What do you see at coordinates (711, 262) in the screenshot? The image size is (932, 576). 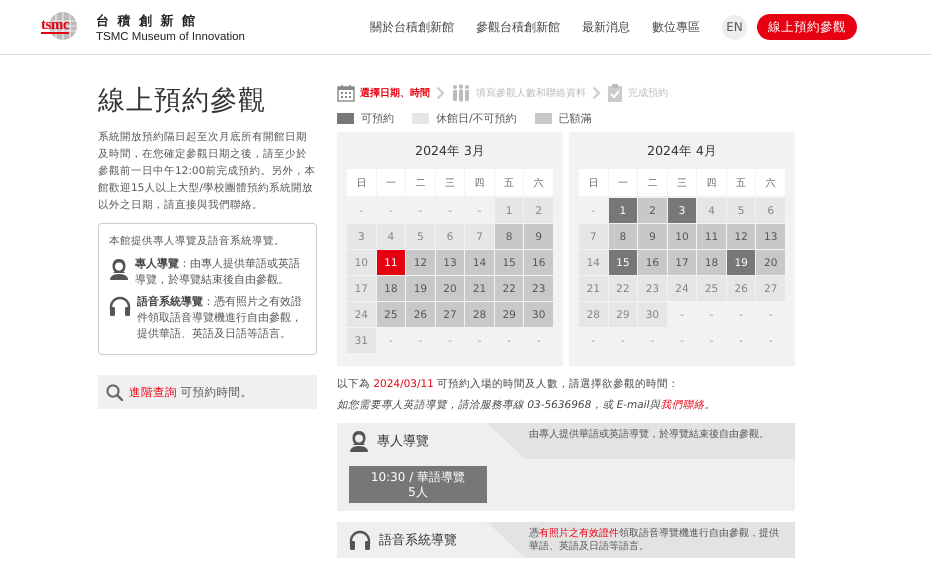 I see `calendar-day: 18` at bounding box center [711, 262].